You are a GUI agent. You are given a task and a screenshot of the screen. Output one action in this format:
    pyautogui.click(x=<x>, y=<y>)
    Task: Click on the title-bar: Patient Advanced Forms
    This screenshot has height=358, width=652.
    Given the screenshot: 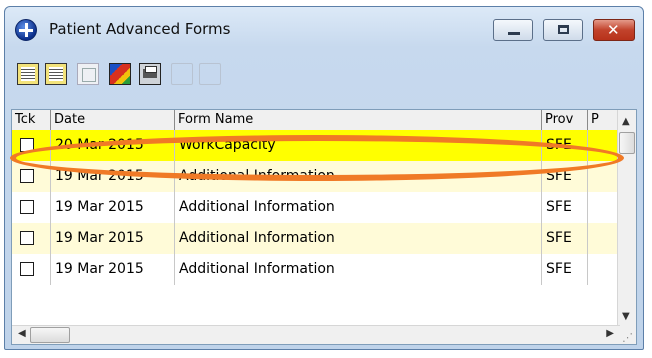 What is the action you would take?
    pyautogui.click(x=324, y=29)
    